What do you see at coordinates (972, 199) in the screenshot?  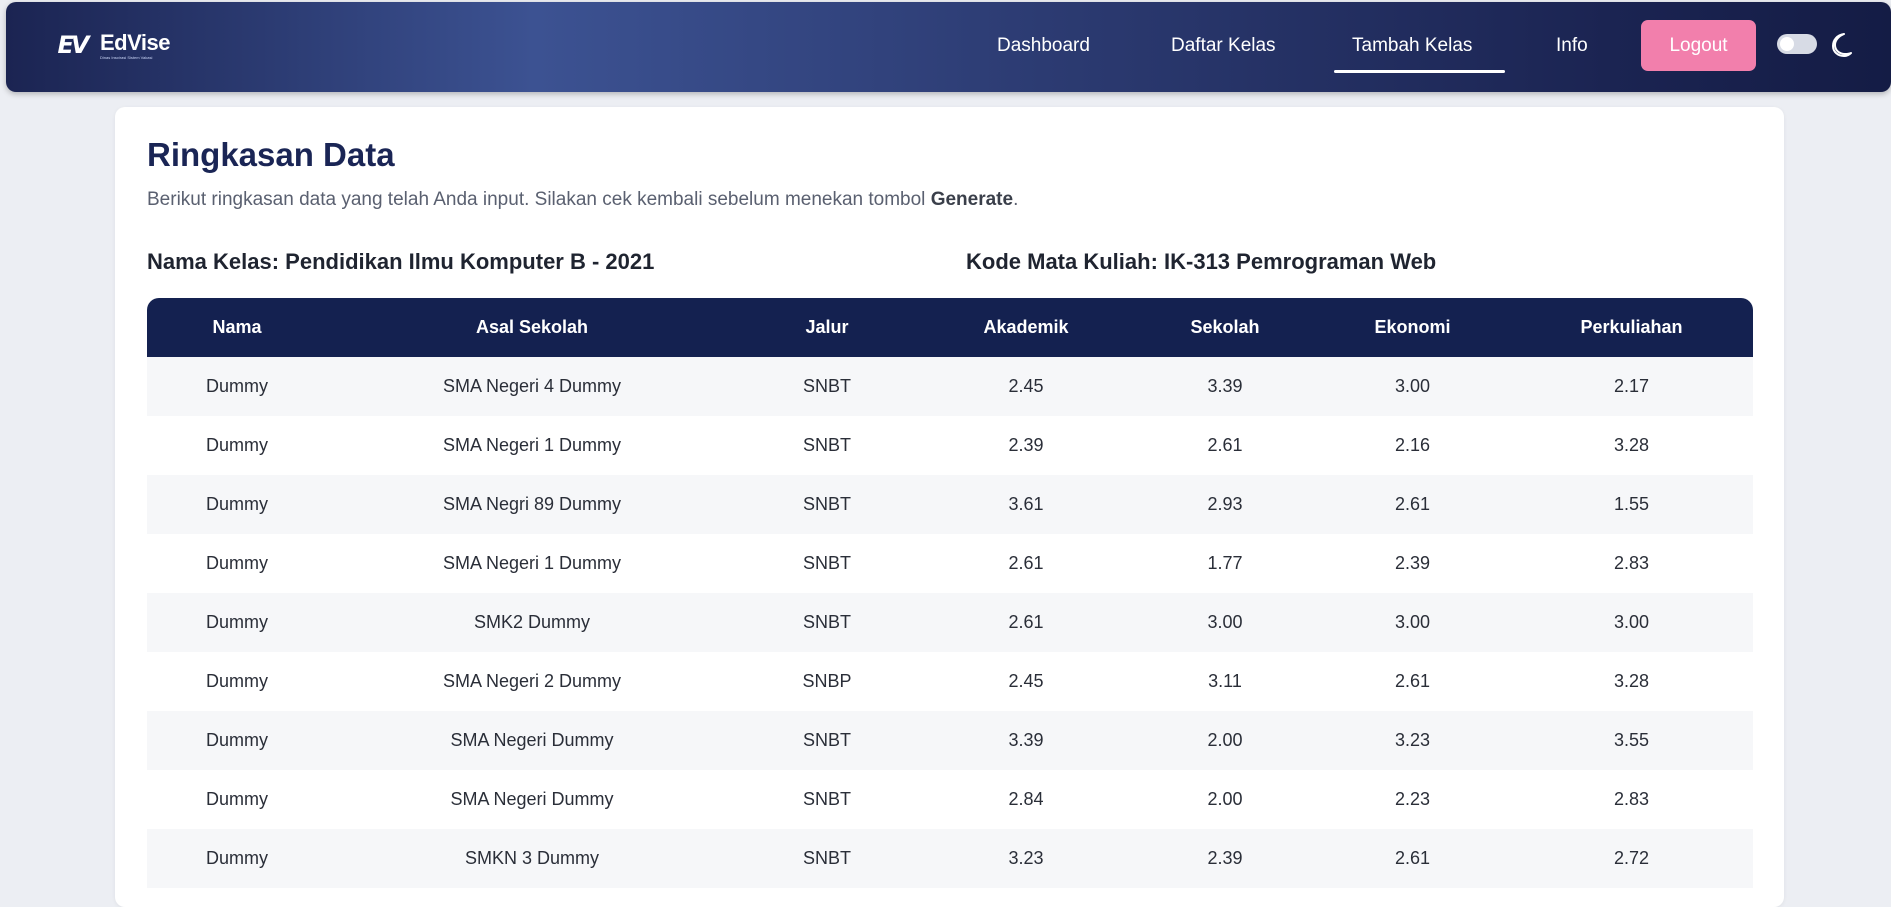 I see `description-bold: Generate` at bounding box center [972, 199].